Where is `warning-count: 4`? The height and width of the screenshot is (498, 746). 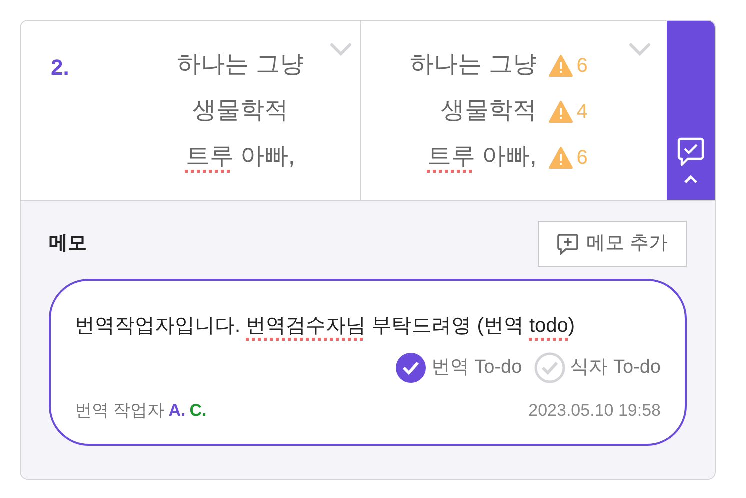
warning-count: 4 is located at coordinates (582, 112).